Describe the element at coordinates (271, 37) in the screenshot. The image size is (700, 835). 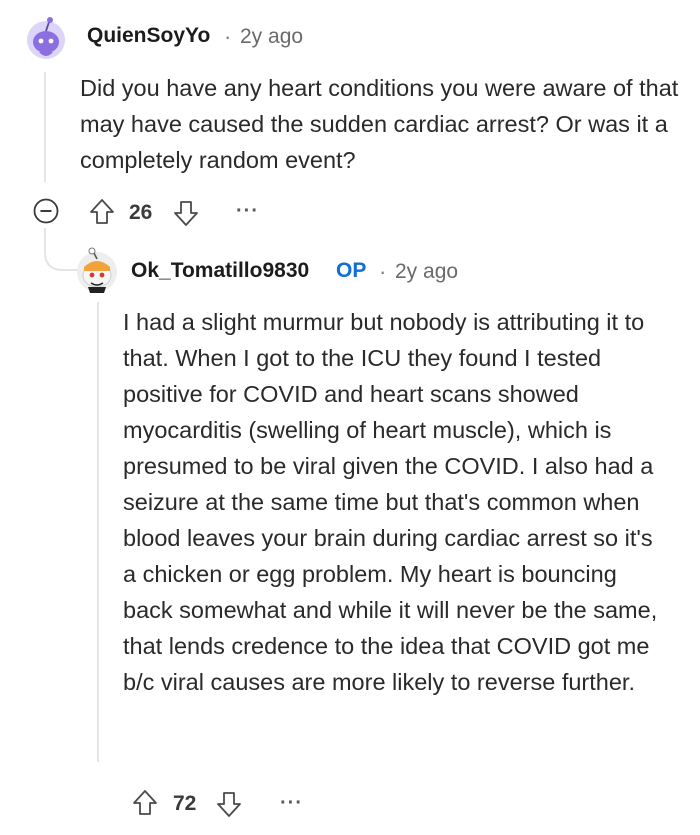
I see `comment-1-timestamp: 2y ago` at that location.